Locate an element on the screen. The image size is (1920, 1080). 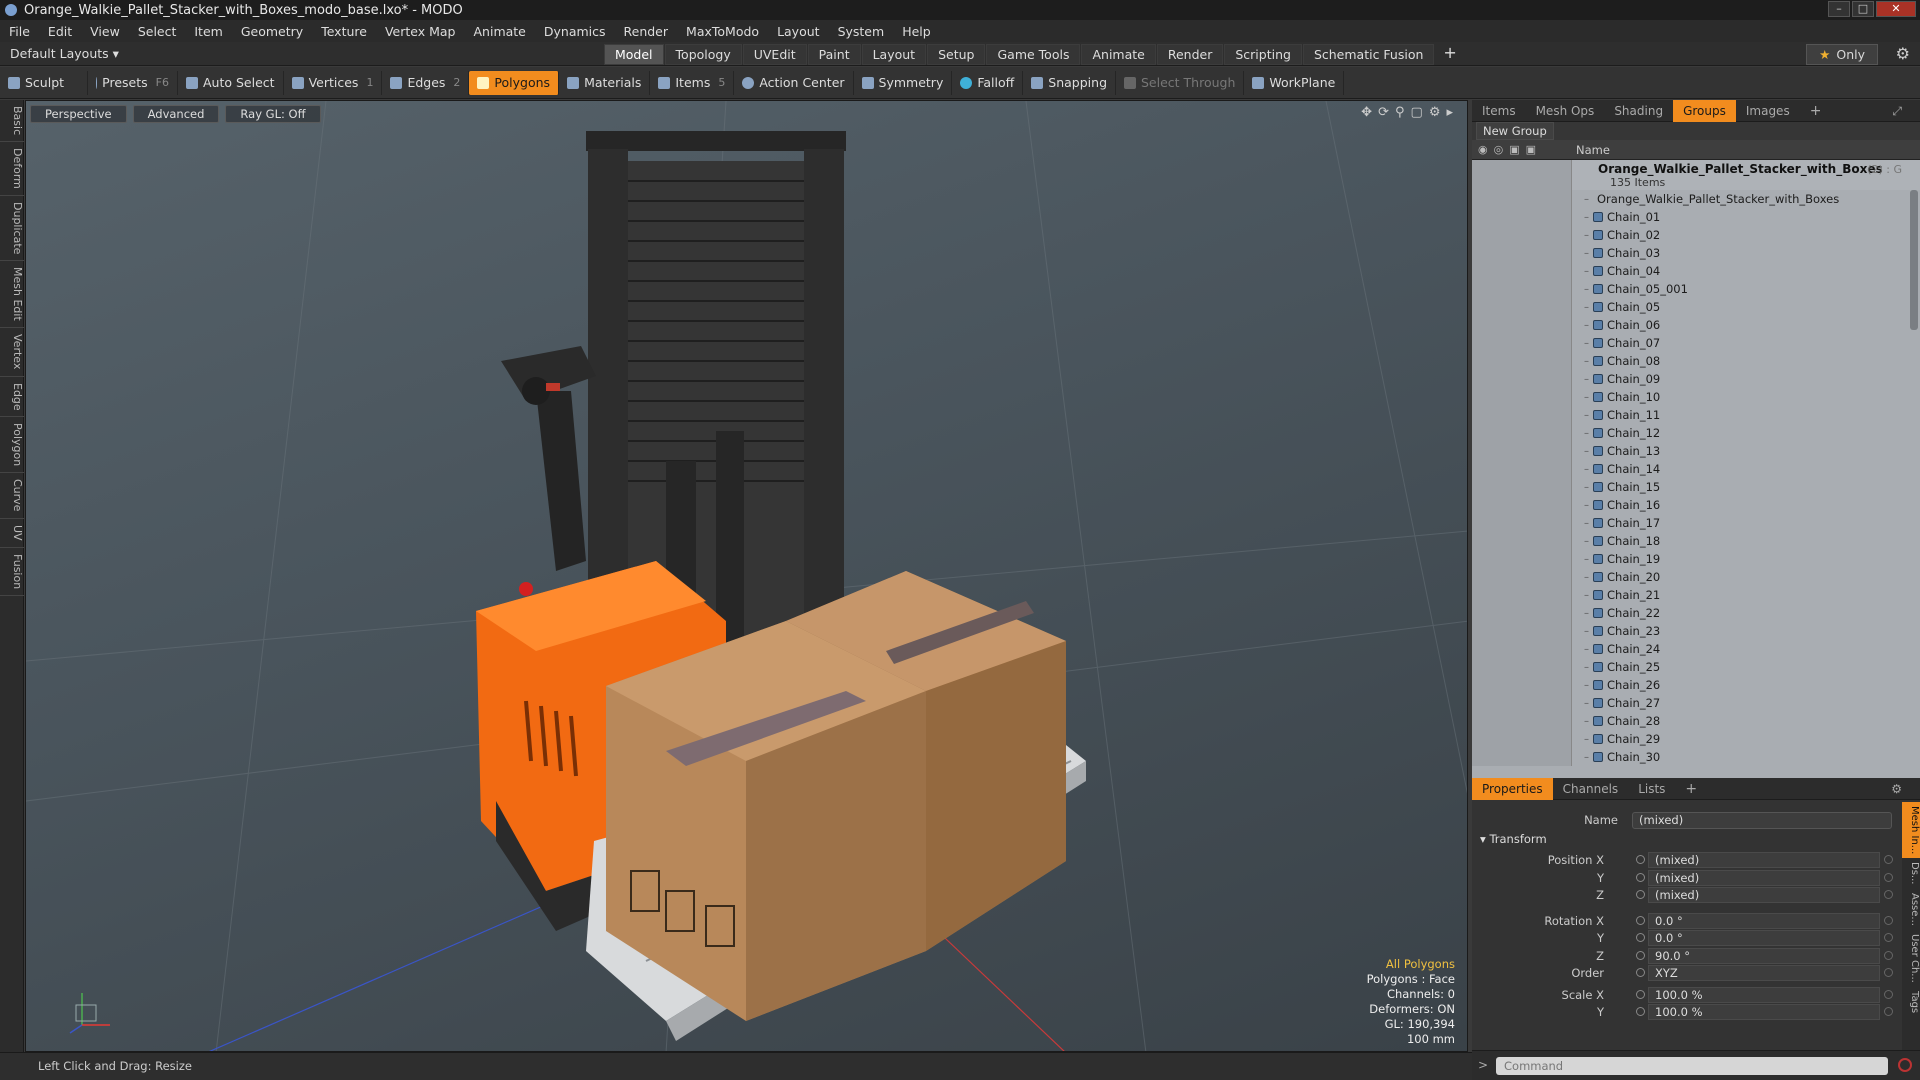
side-tab-tags: Tags is located at coordinates (1911, 1002).